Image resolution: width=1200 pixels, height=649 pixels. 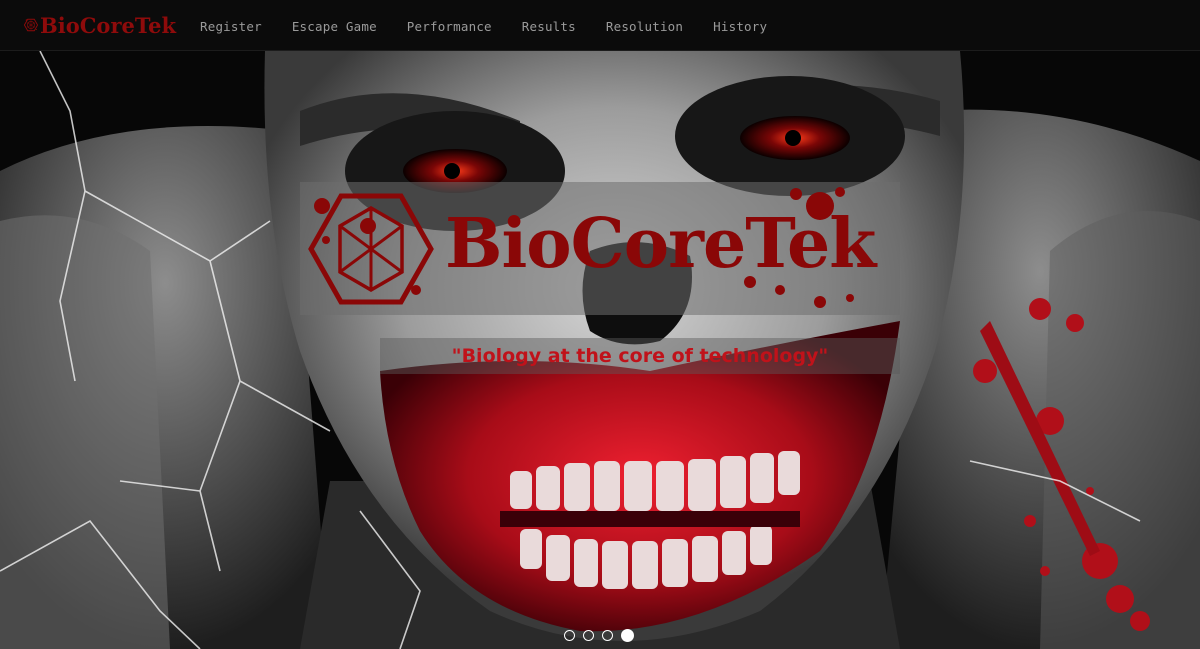 What do you see at coordinates (599, 635) in the screenshot?
I see `carousel-indicators` at bounding box center [599, 635].